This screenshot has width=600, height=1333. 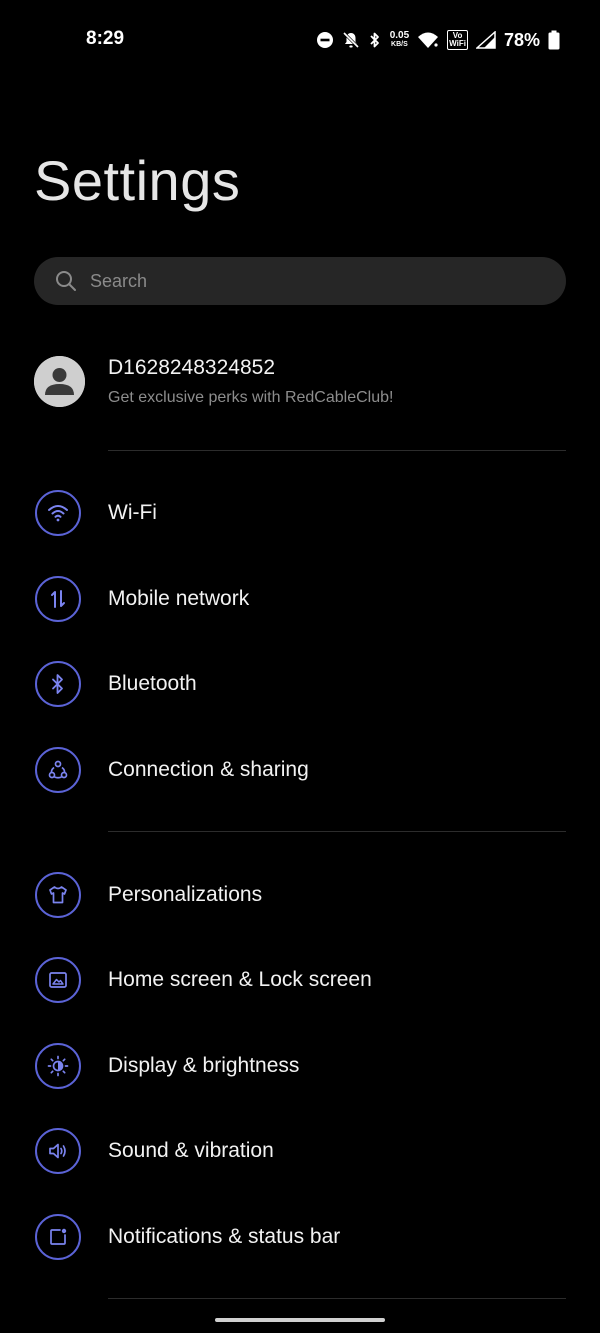 I want to click on vowifi-bottom: WiFi, so click(x=457, y=43).